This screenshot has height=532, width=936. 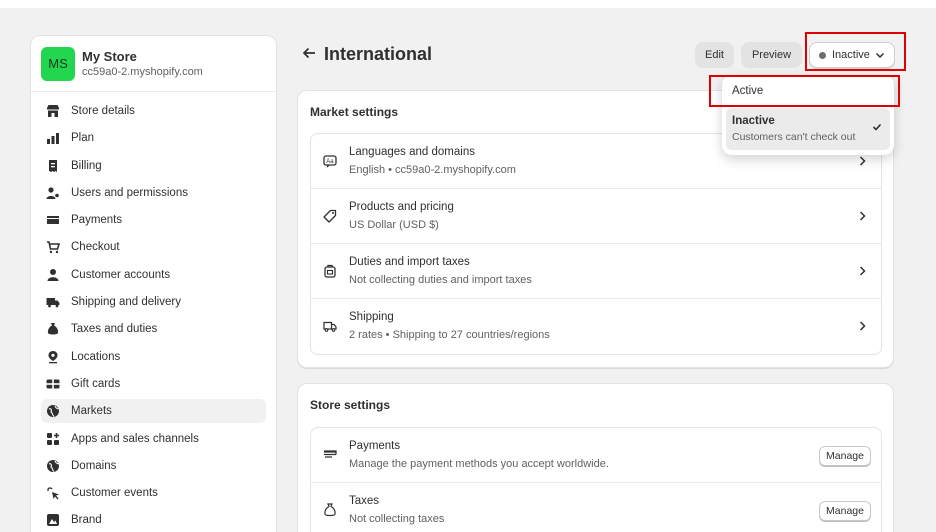 I want to click on chevron-down-icon, so click(x=879, y=55).